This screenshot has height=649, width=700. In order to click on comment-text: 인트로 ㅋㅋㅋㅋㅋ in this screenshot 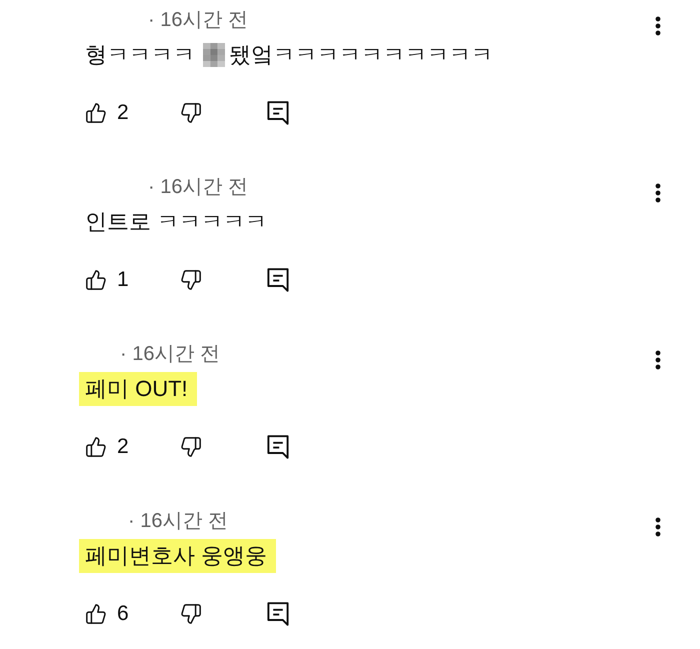, I will do `click(176, 222)`.